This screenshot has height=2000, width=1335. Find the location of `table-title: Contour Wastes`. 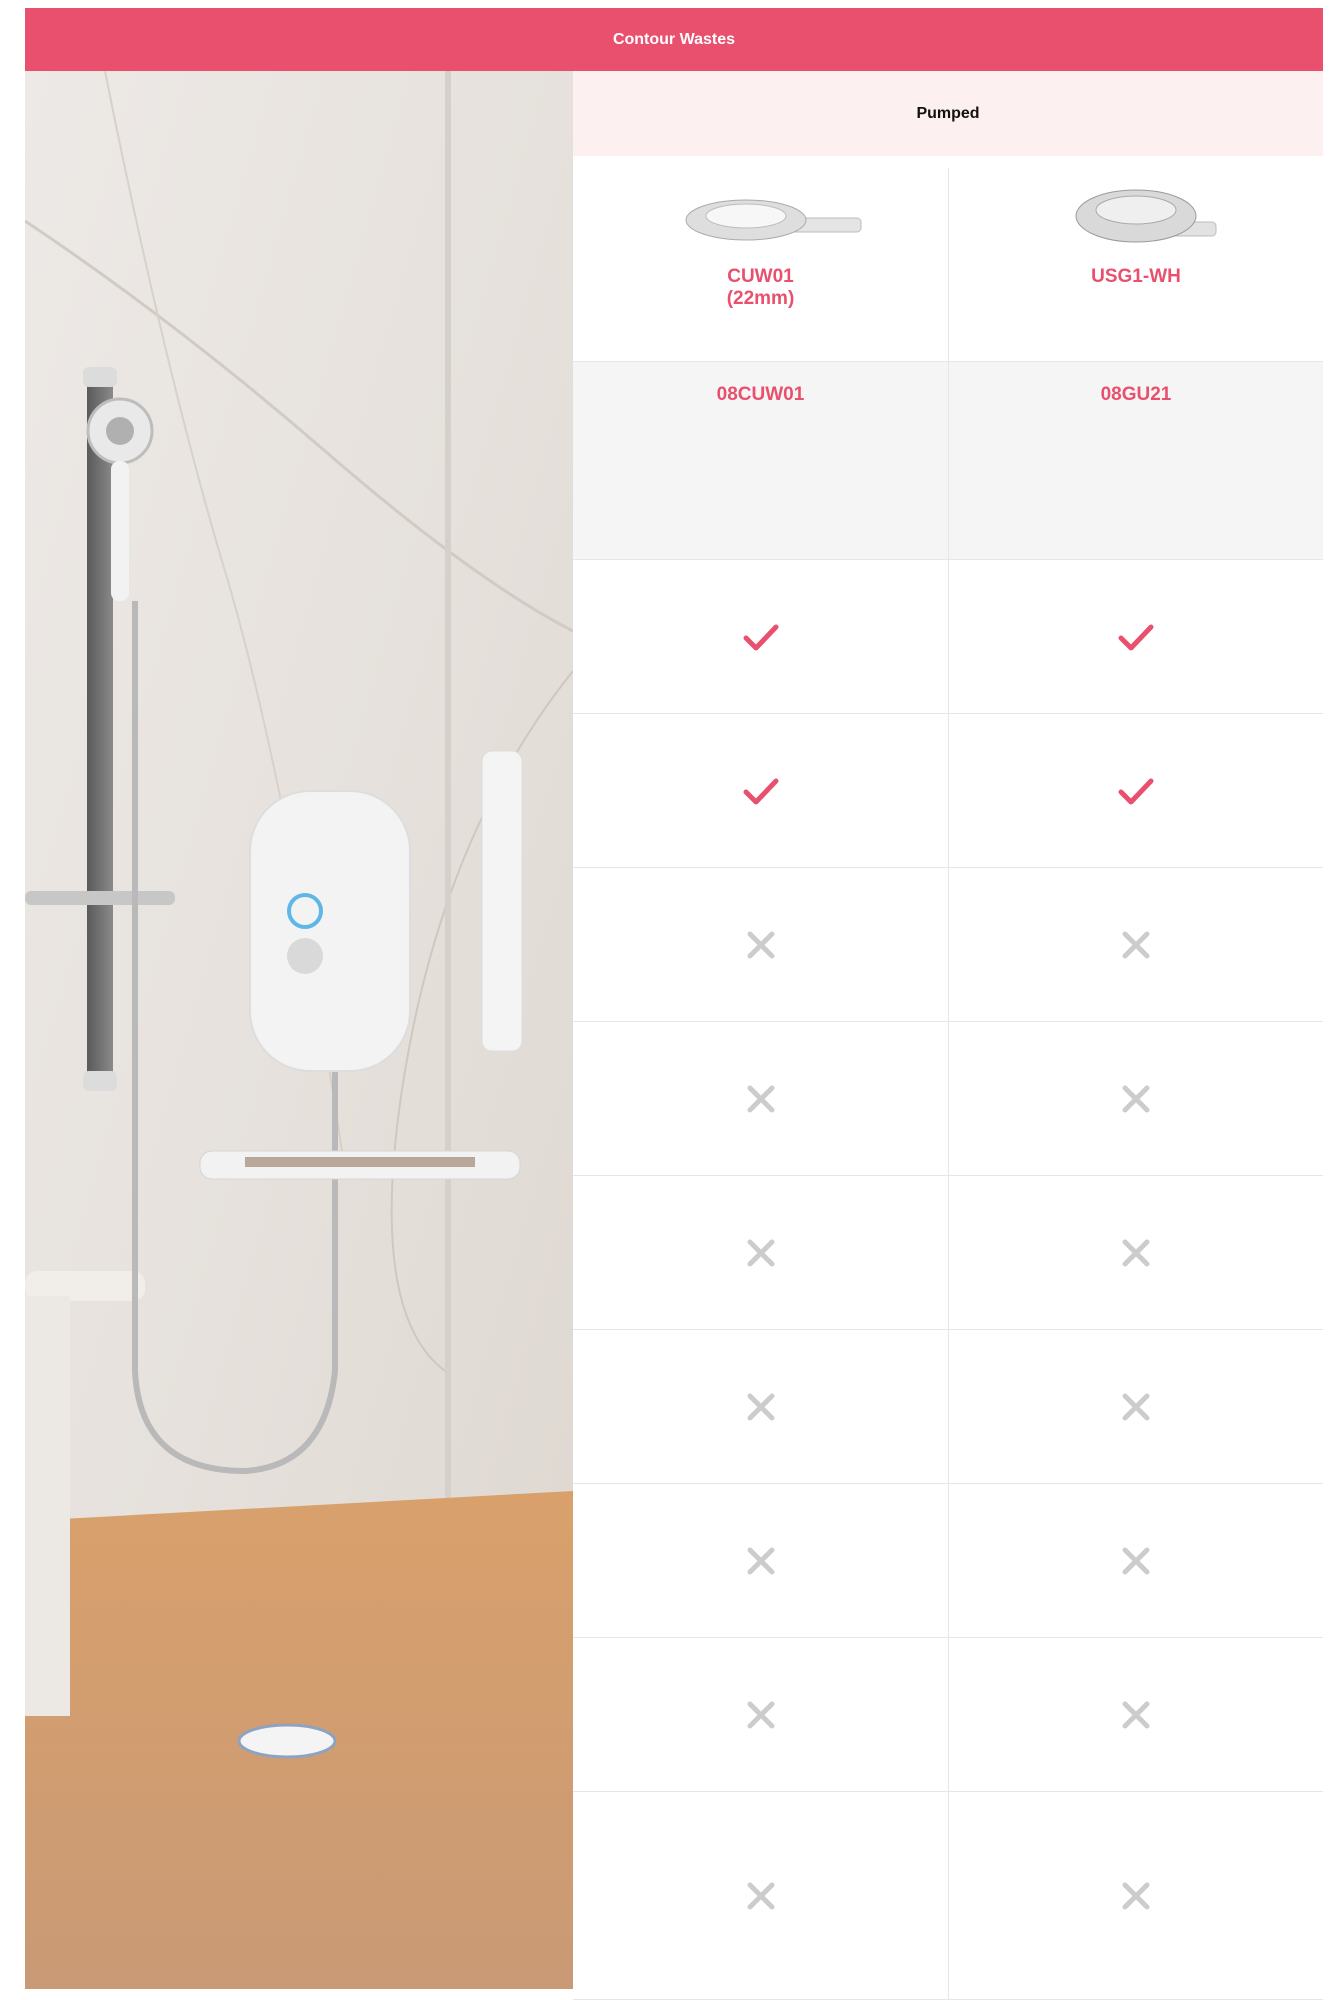

table-title: Contour Wastes is located at coordinates (674, 39).